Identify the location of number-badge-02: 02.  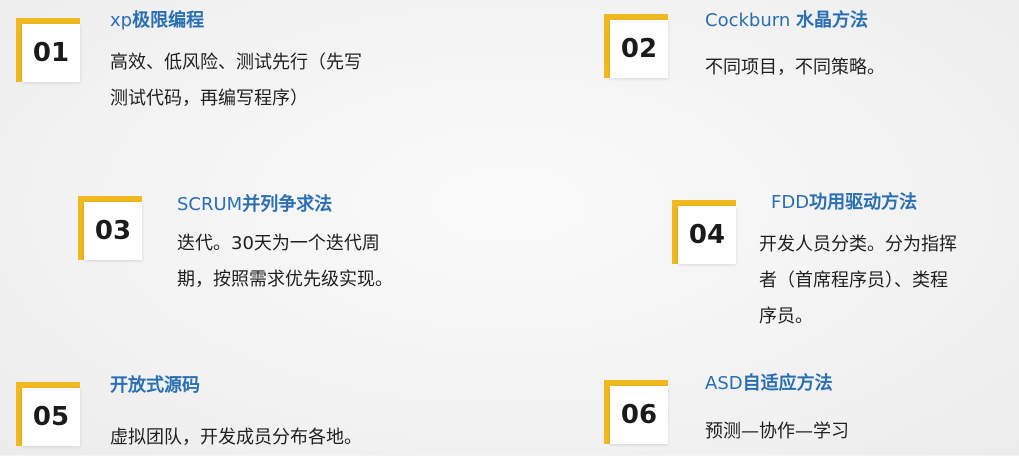
(636, 46).